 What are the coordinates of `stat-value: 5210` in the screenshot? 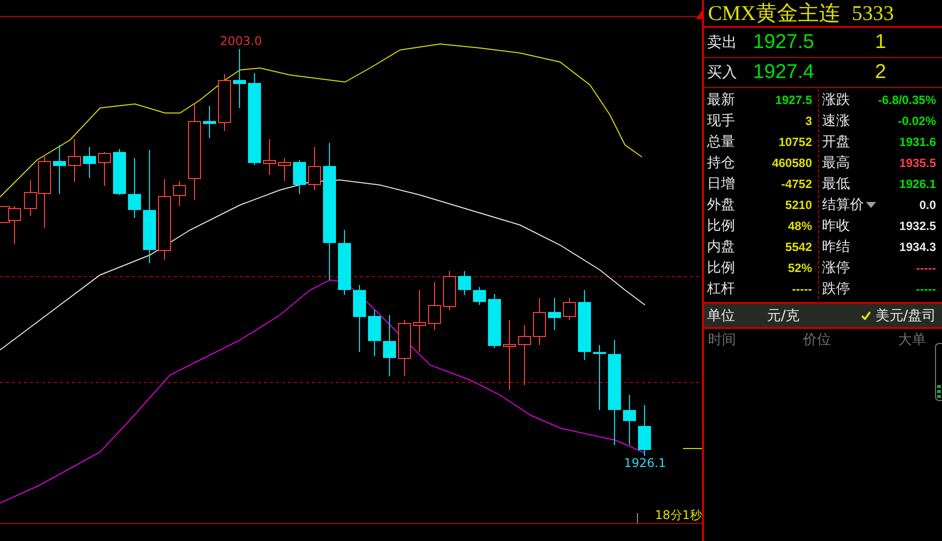 It's located at (798, 205).